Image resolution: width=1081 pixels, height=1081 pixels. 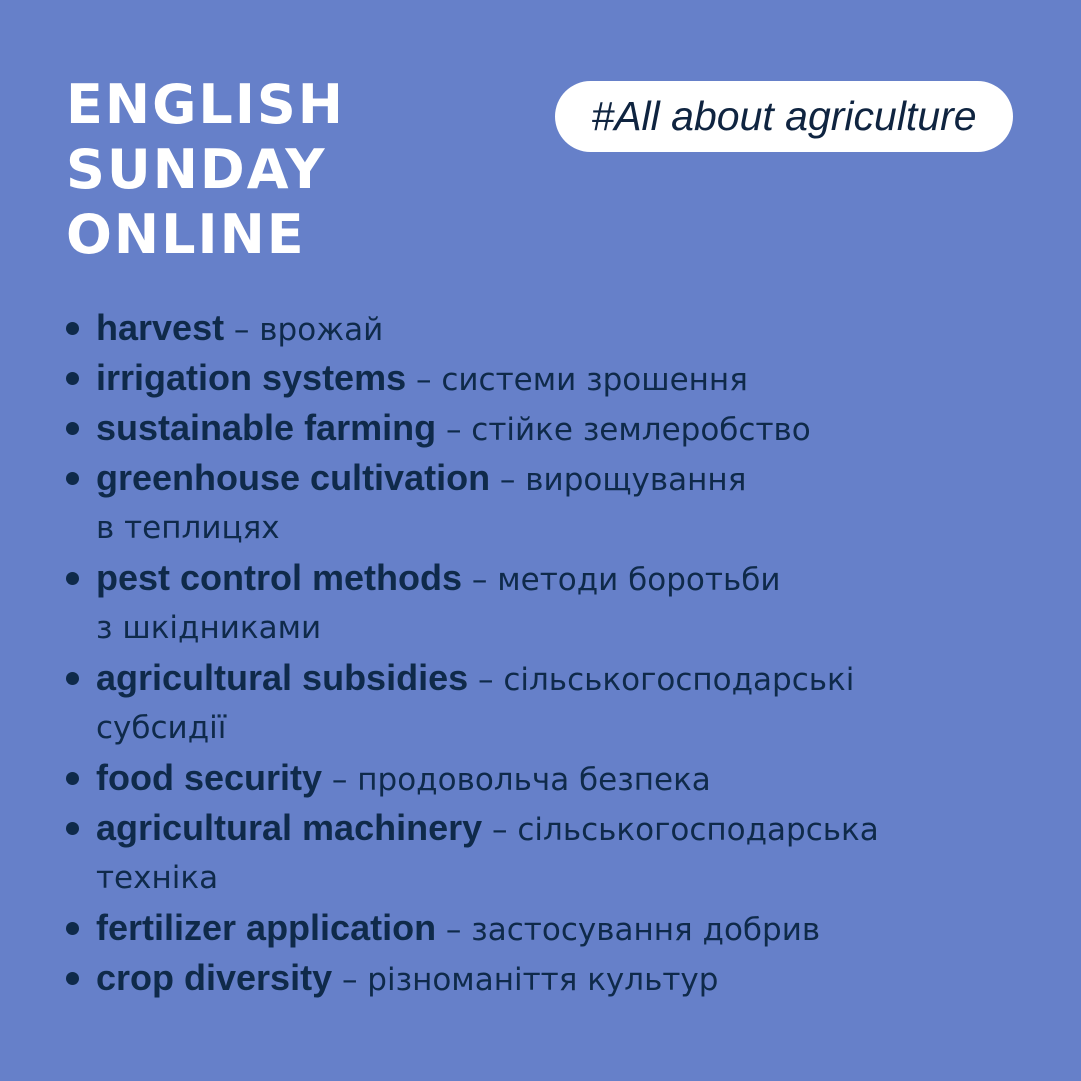 I want to click on term-translation: – методи боротьби, so click(x=621, y=580).